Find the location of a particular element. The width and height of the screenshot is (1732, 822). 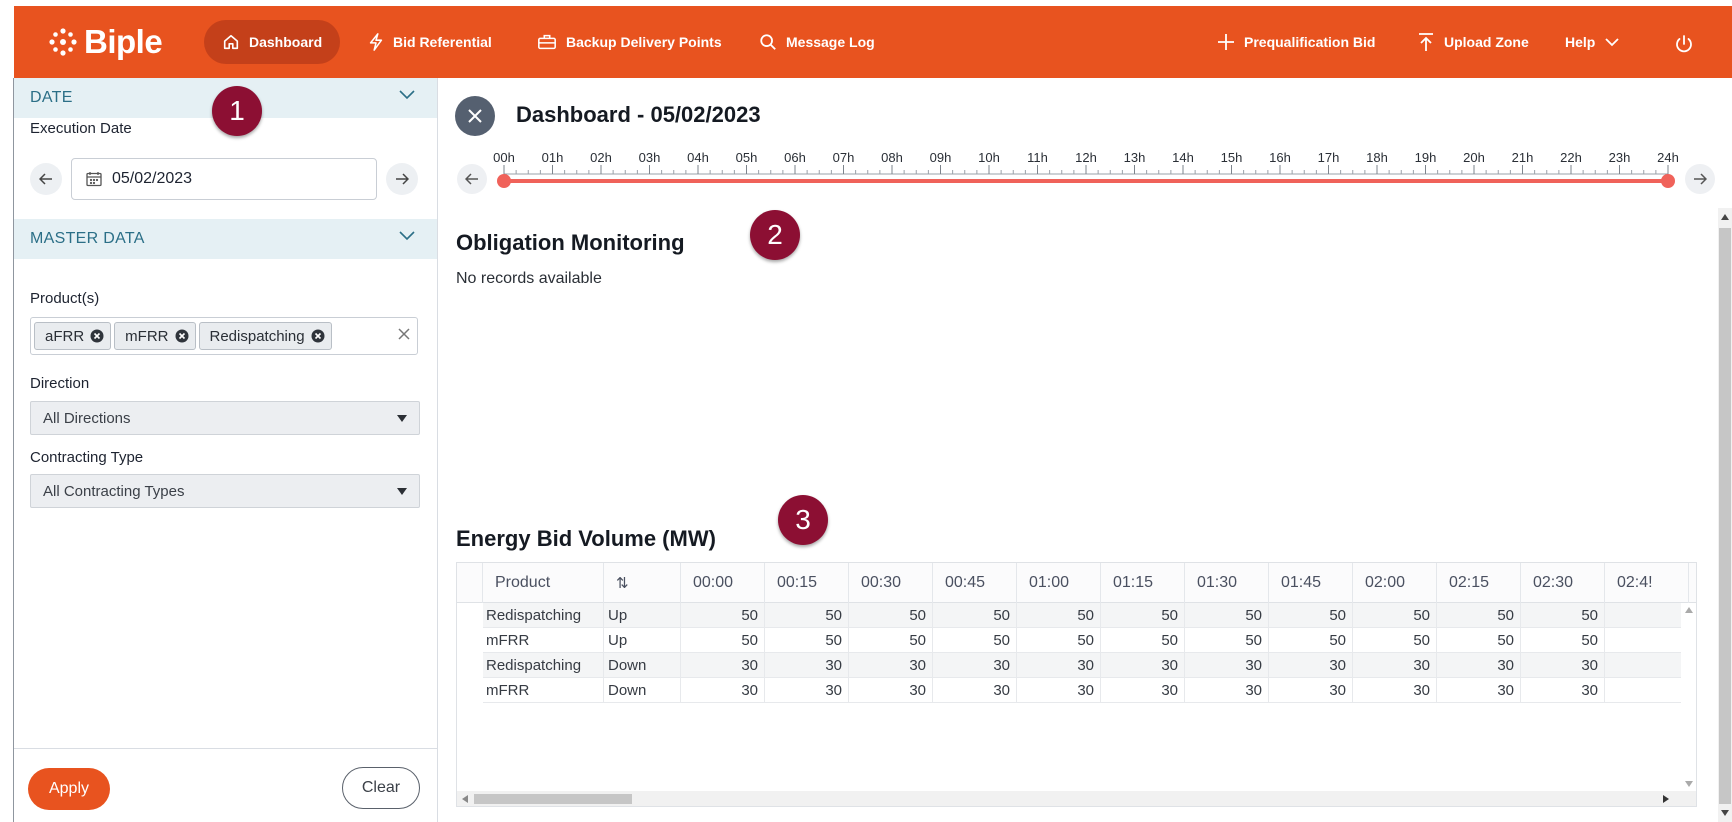

timeline-hour-label: 20h is located at coordinates (1474, 157).